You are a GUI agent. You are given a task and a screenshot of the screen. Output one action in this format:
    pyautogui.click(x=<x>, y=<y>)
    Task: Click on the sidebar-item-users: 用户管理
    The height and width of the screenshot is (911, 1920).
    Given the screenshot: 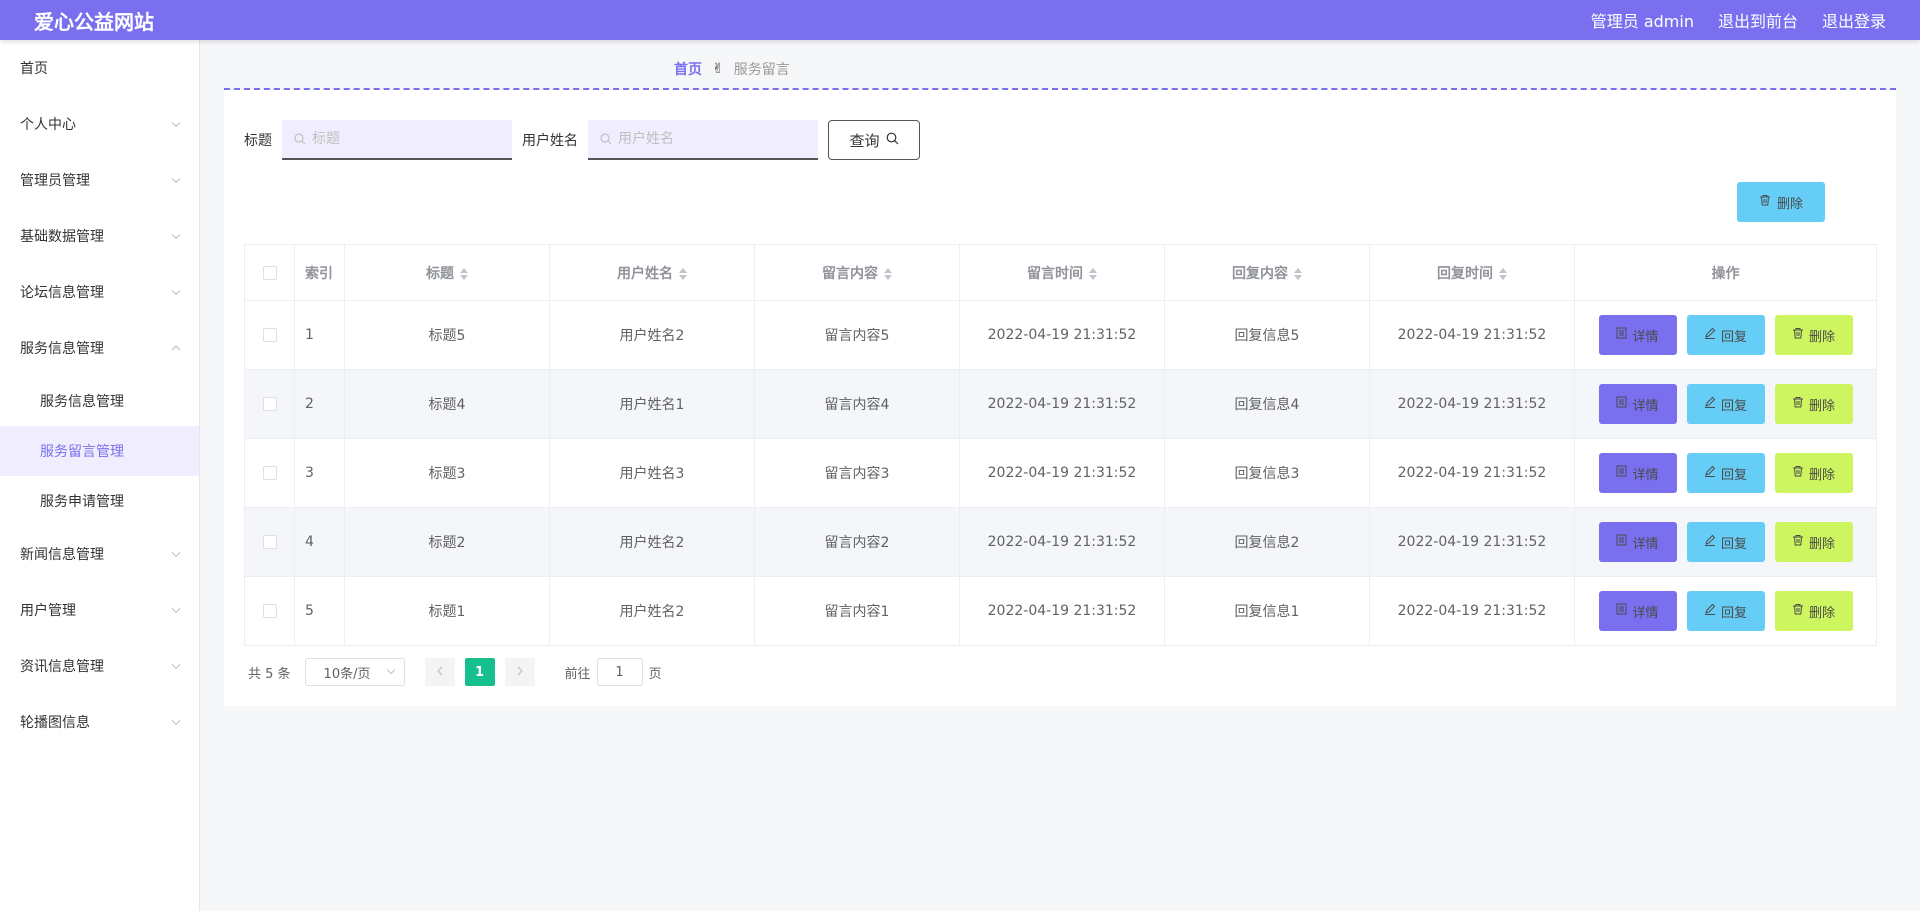 What is the action you would take?
    pyautogui.click(x=99, y=610)
    